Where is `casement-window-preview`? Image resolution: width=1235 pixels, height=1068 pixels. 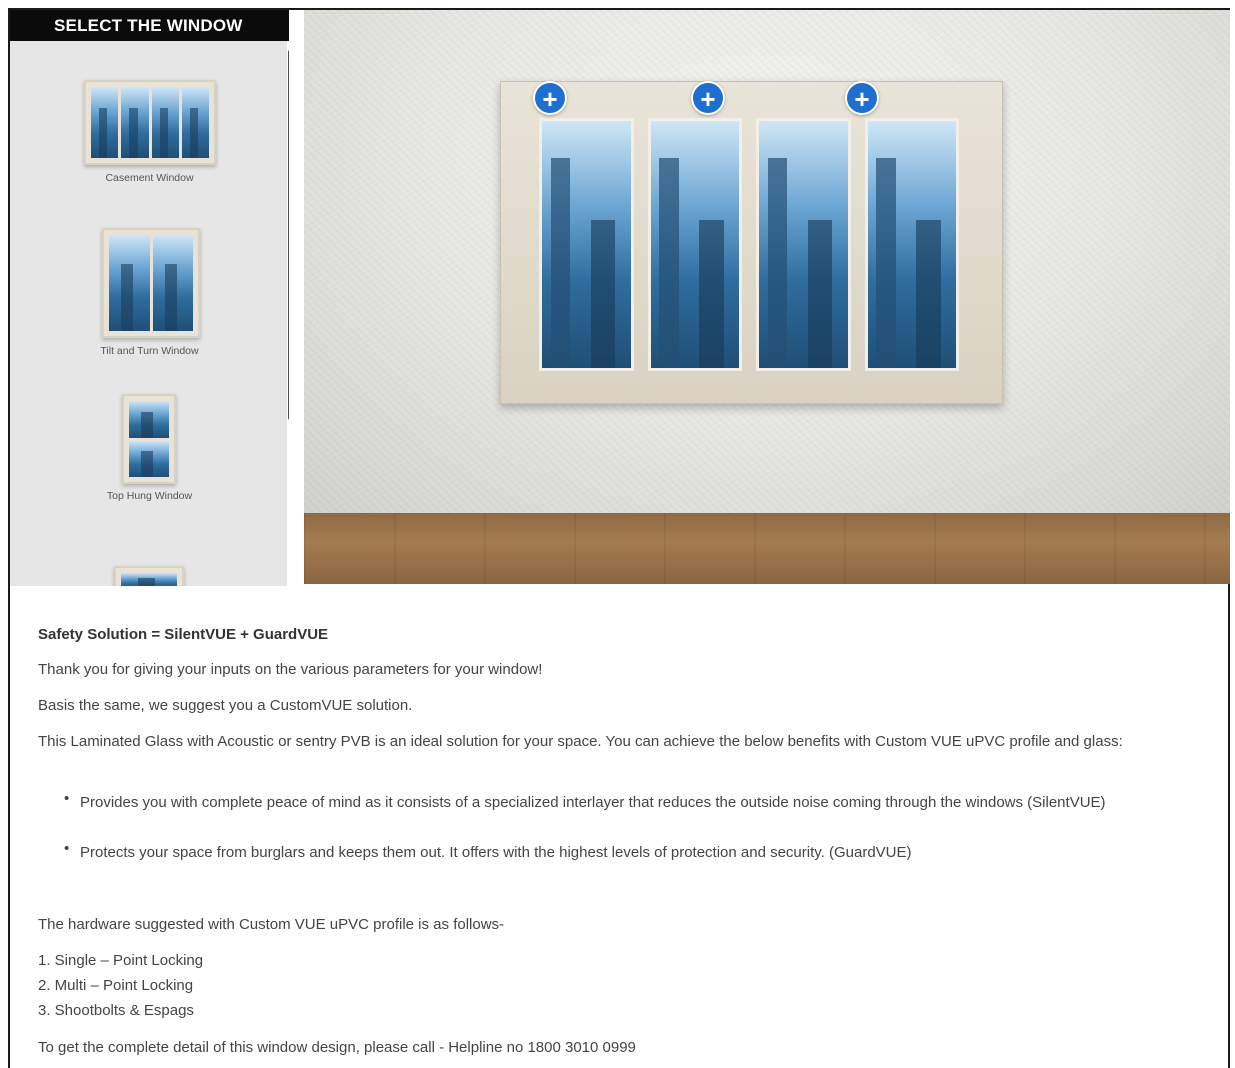
casement-window-preview is located at coordinates (751, 242).